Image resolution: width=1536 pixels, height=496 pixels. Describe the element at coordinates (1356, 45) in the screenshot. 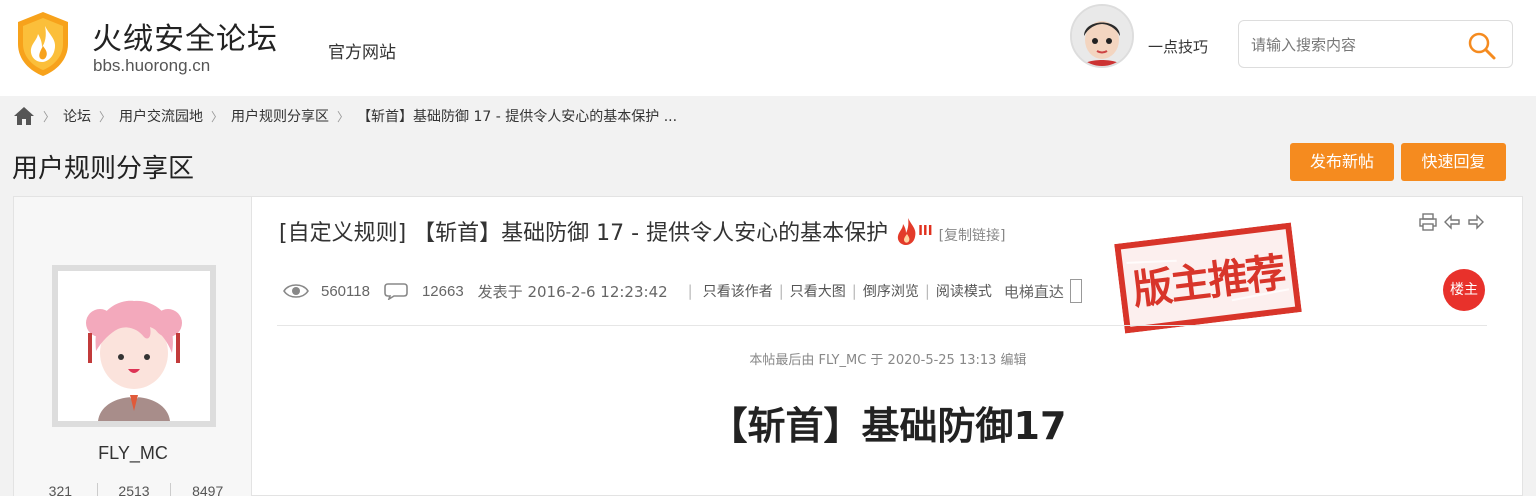

I see `search-input` at that location.